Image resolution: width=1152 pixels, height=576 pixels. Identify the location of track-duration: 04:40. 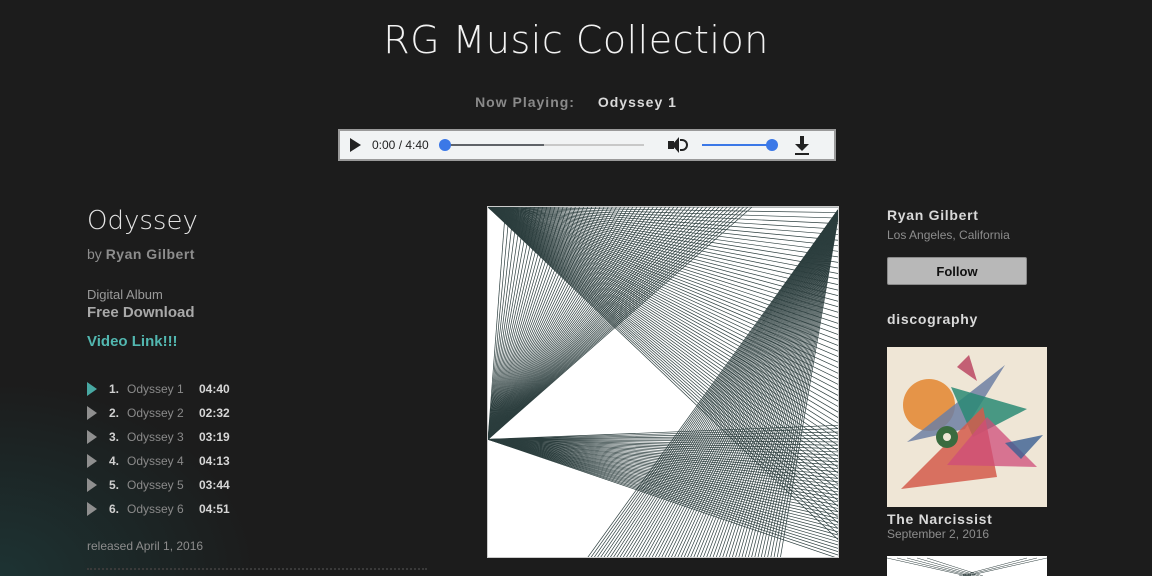
(214, 389).